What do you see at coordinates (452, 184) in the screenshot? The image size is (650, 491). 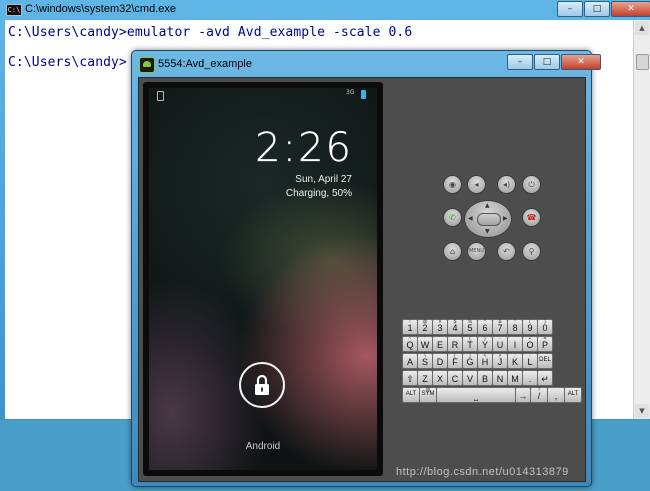 I see `camera-icon: ◉` at bounding box center [452, 184].